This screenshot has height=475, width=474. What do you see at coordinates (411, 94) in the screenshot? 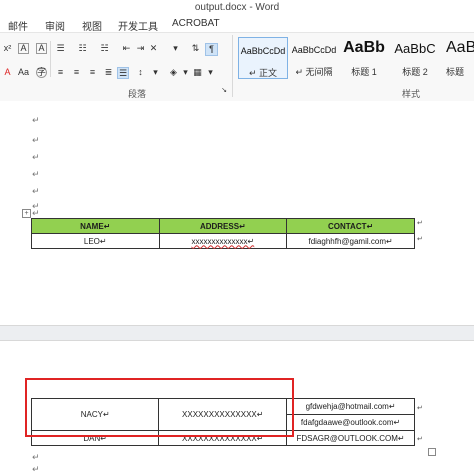
I see `styles-group-label: 样式` at bounding box center [411, 94].